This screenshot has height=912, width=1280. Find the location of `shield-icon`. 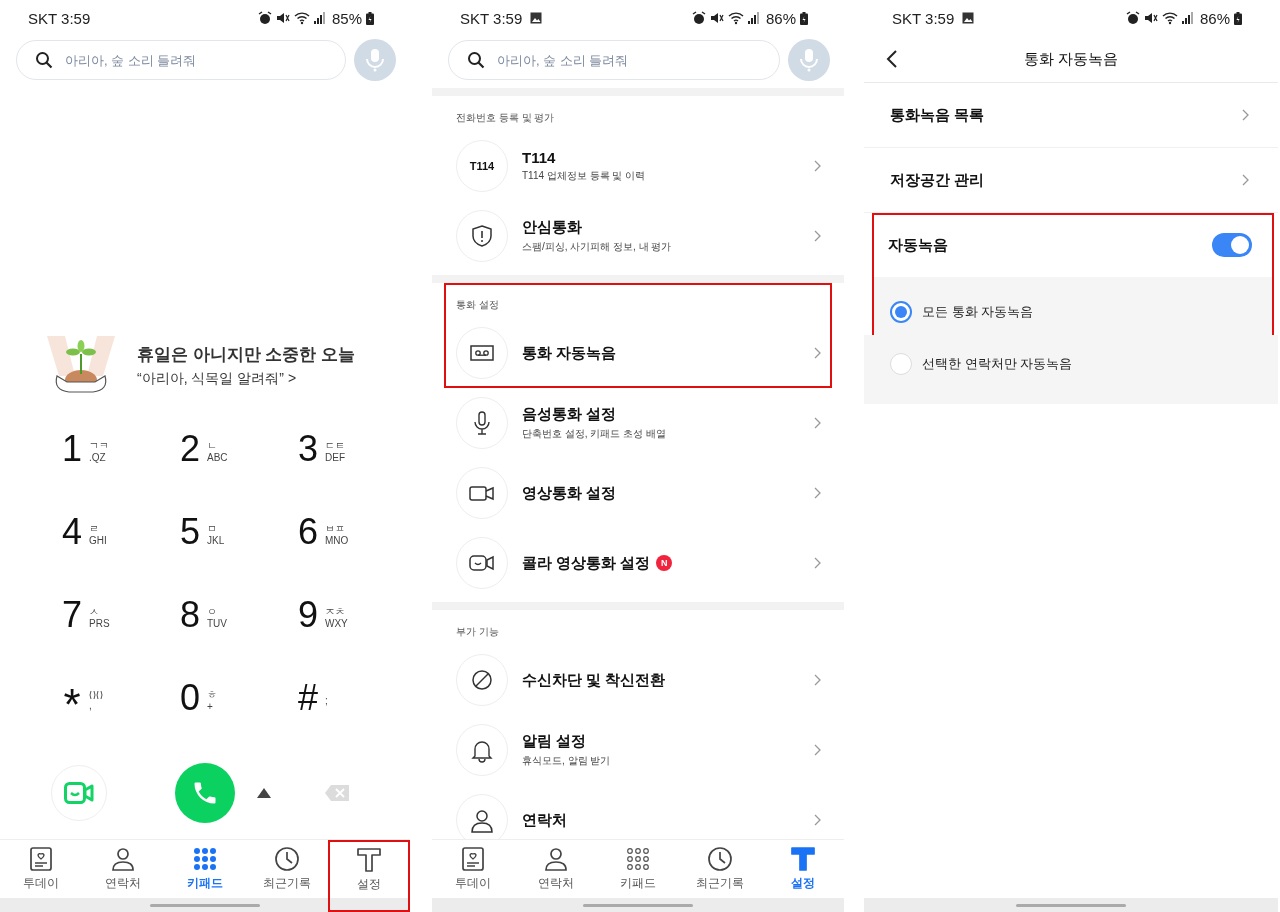

shield-icon is located at coordinates (482, 236).